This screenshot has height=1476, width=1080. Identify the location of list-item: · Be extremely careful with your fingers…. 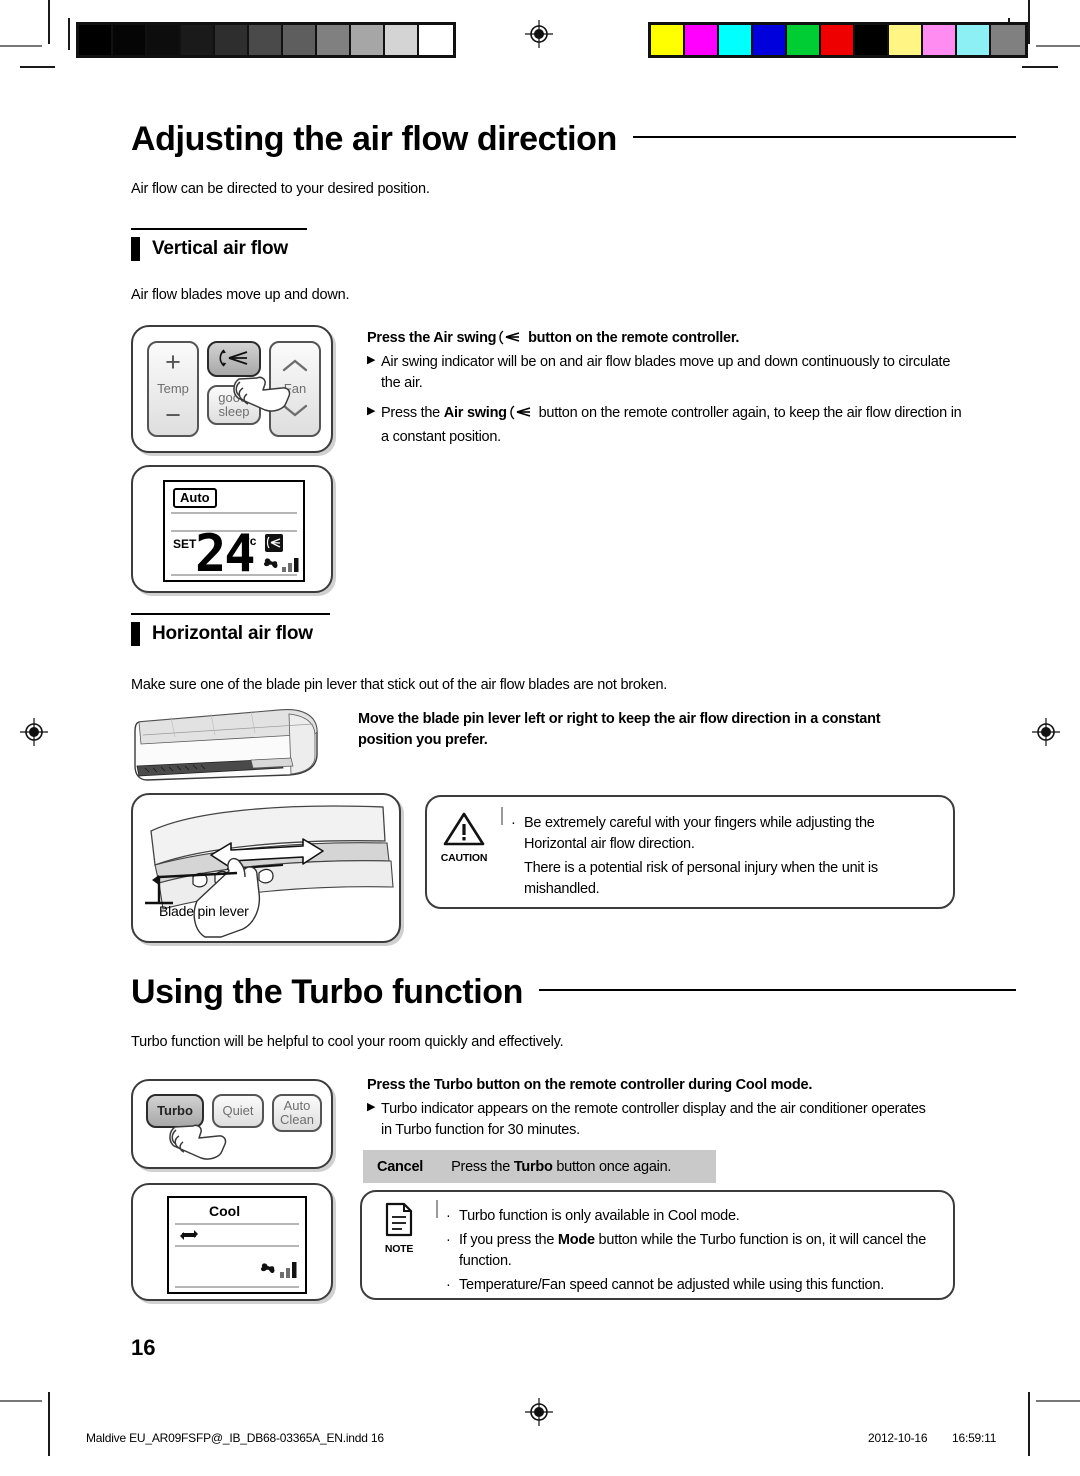
(726, 834).